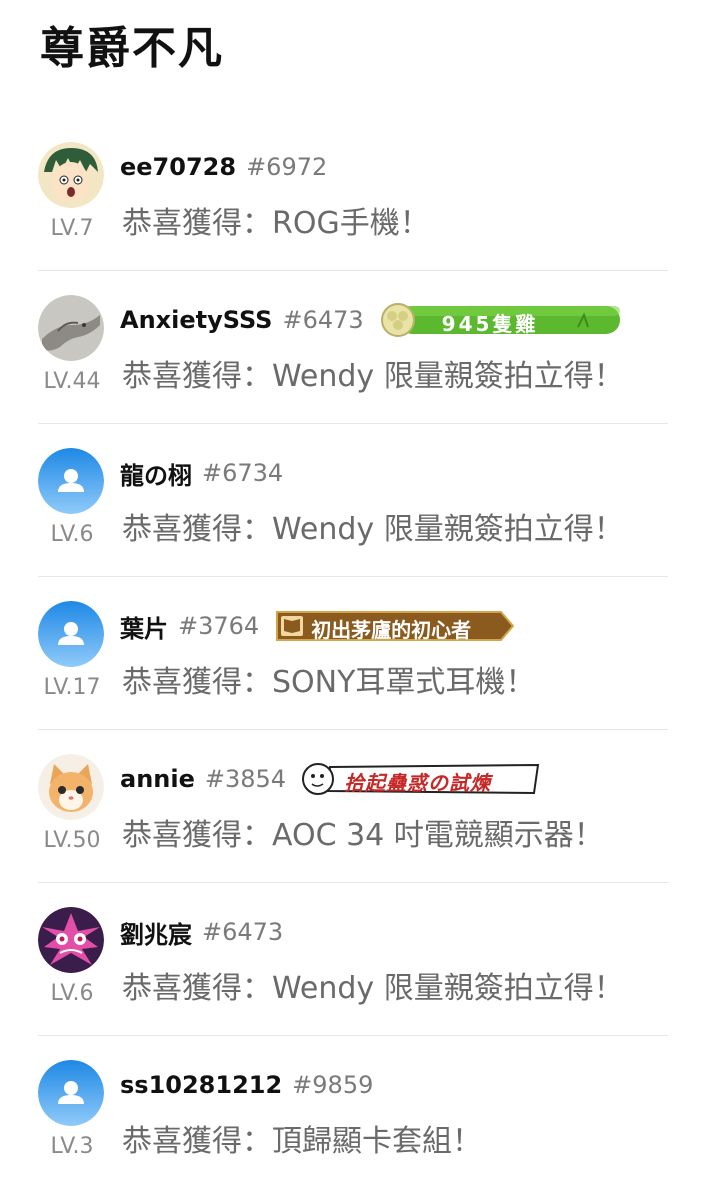 This screenshot has height=1200, width=705. I want to click on title-badge: 945隻雞, so click(500, 320).